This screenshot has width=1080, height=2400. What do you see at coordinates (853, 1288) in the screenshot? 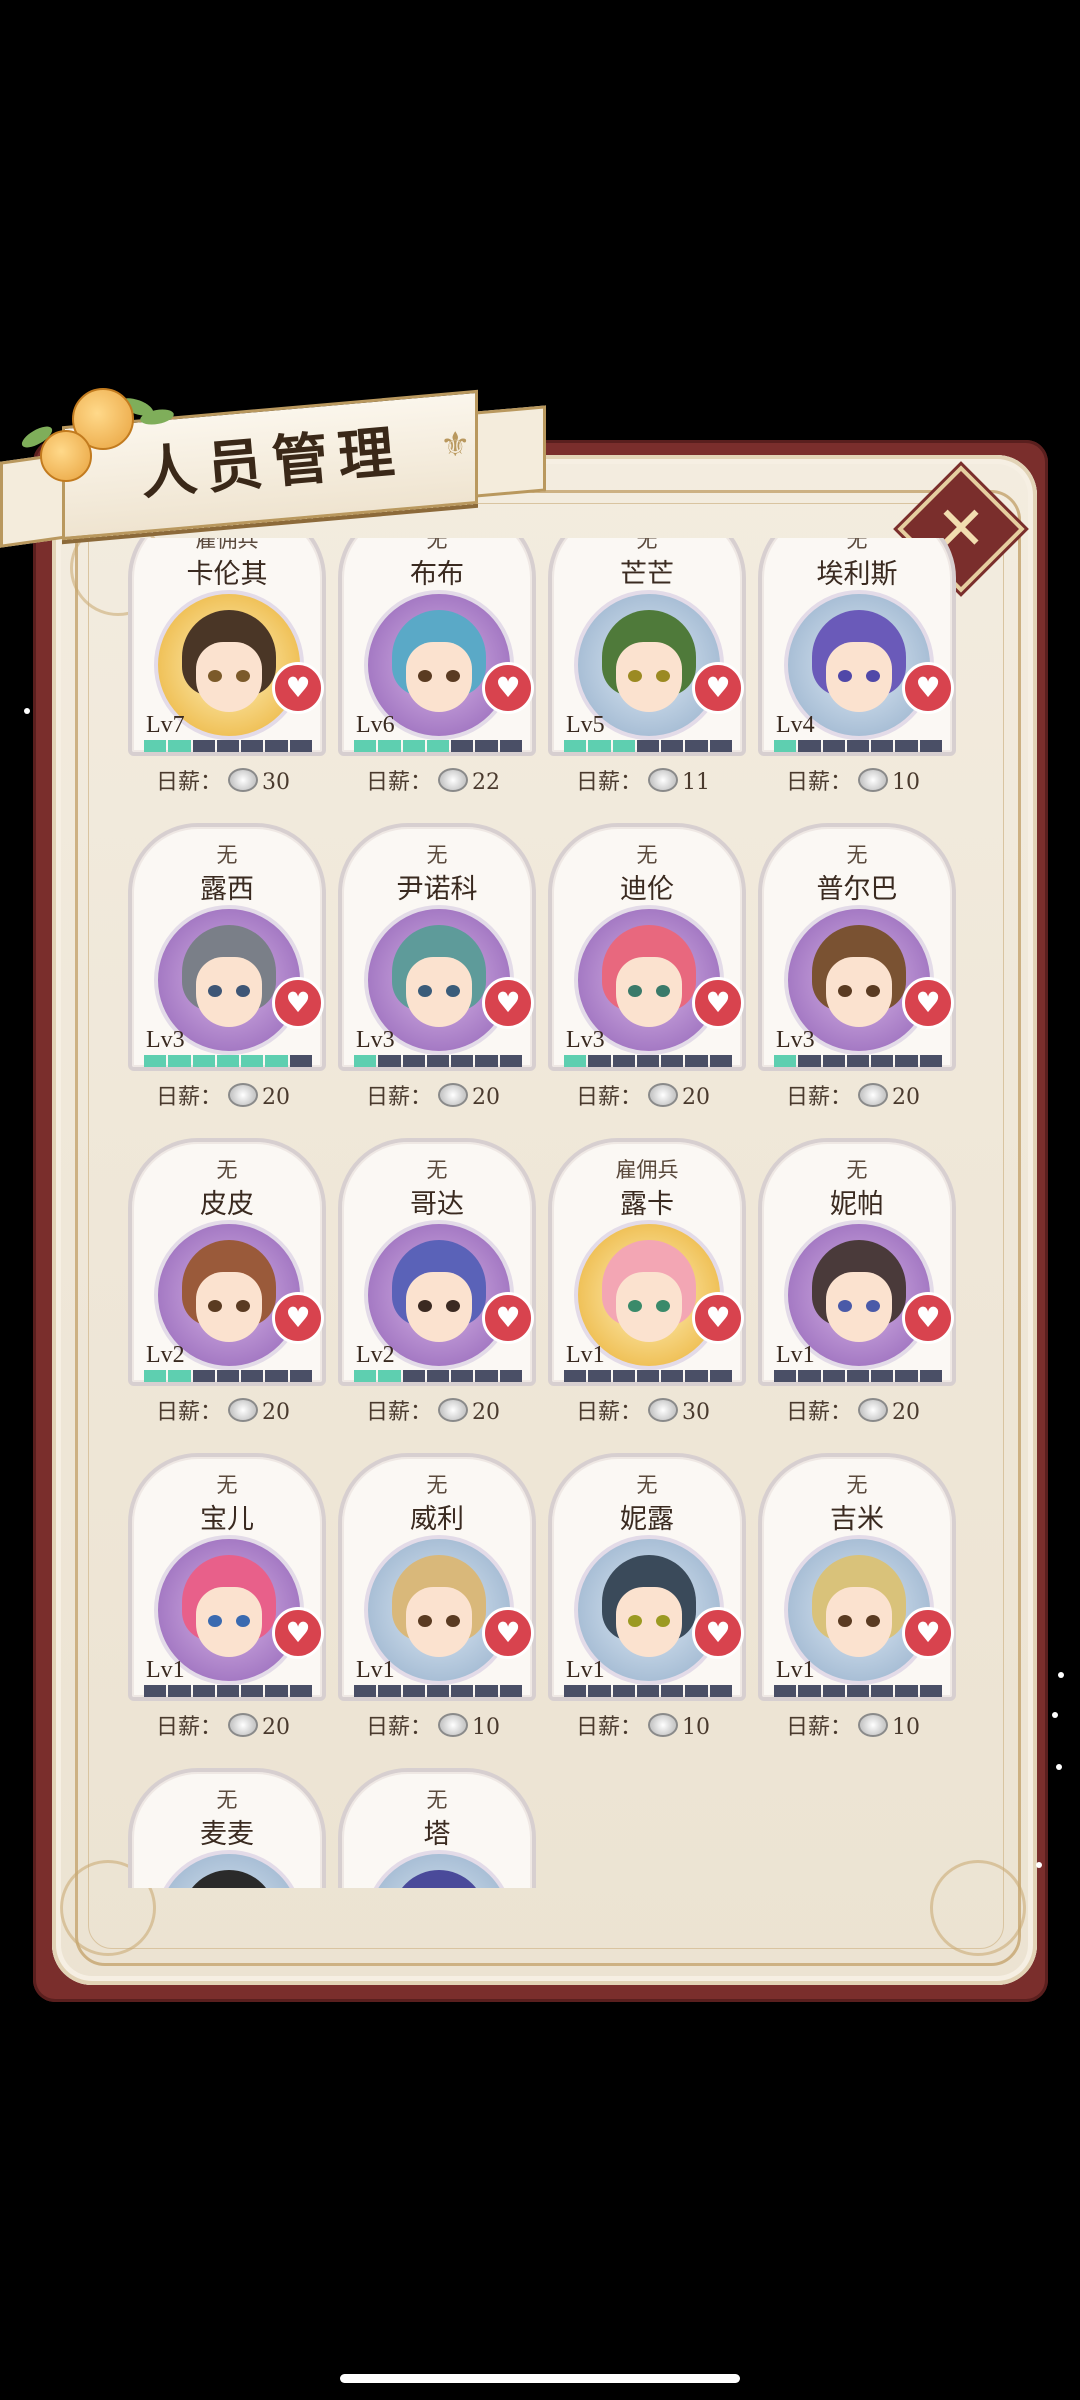
I see `staff-card: 无 妮帕 ♥ Lv1 日薪： 20` at bounding box center [853, 1288].